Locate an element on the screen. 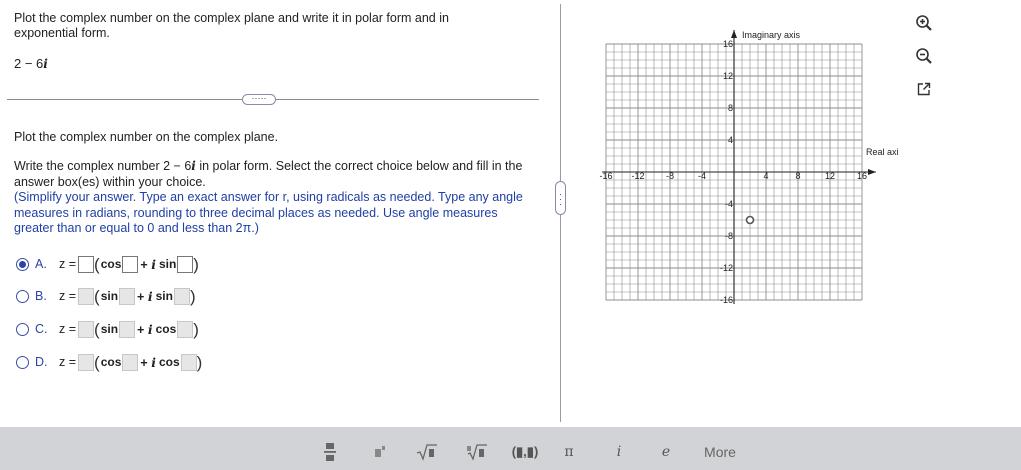 The width and height of the screenshot is (1021, 470). zoom-in-button is located at coordinates (924, 23).